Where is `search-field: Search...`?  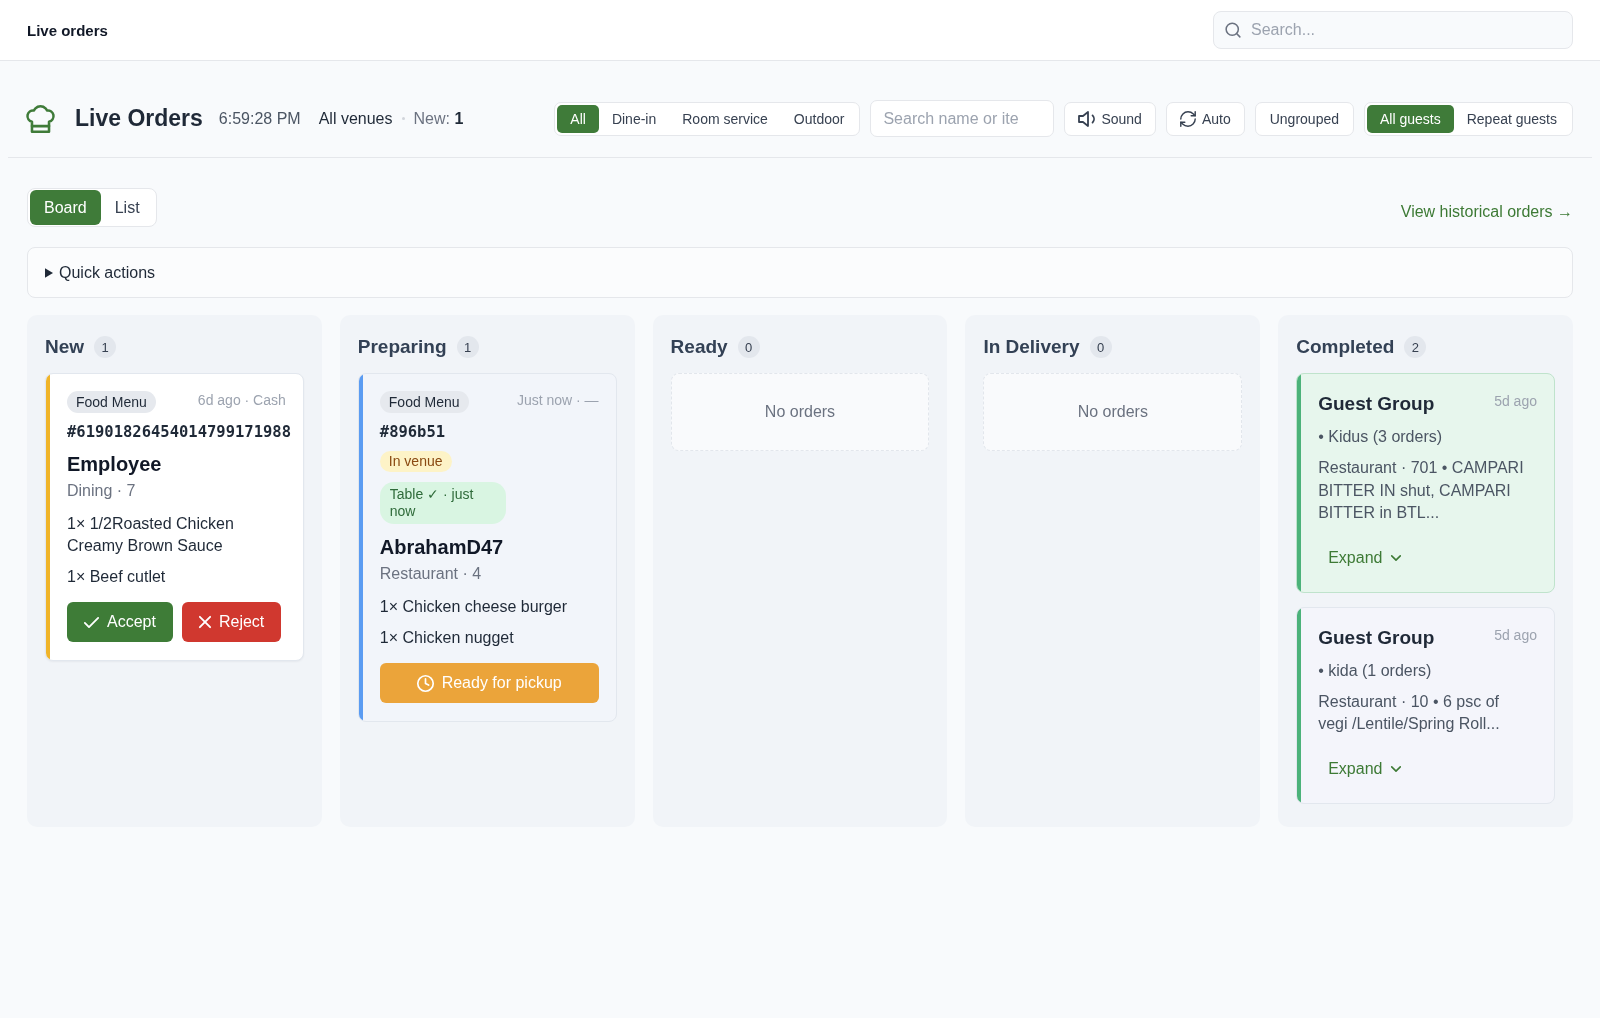 search-field: Search... is located at coordinates (1393, 30).